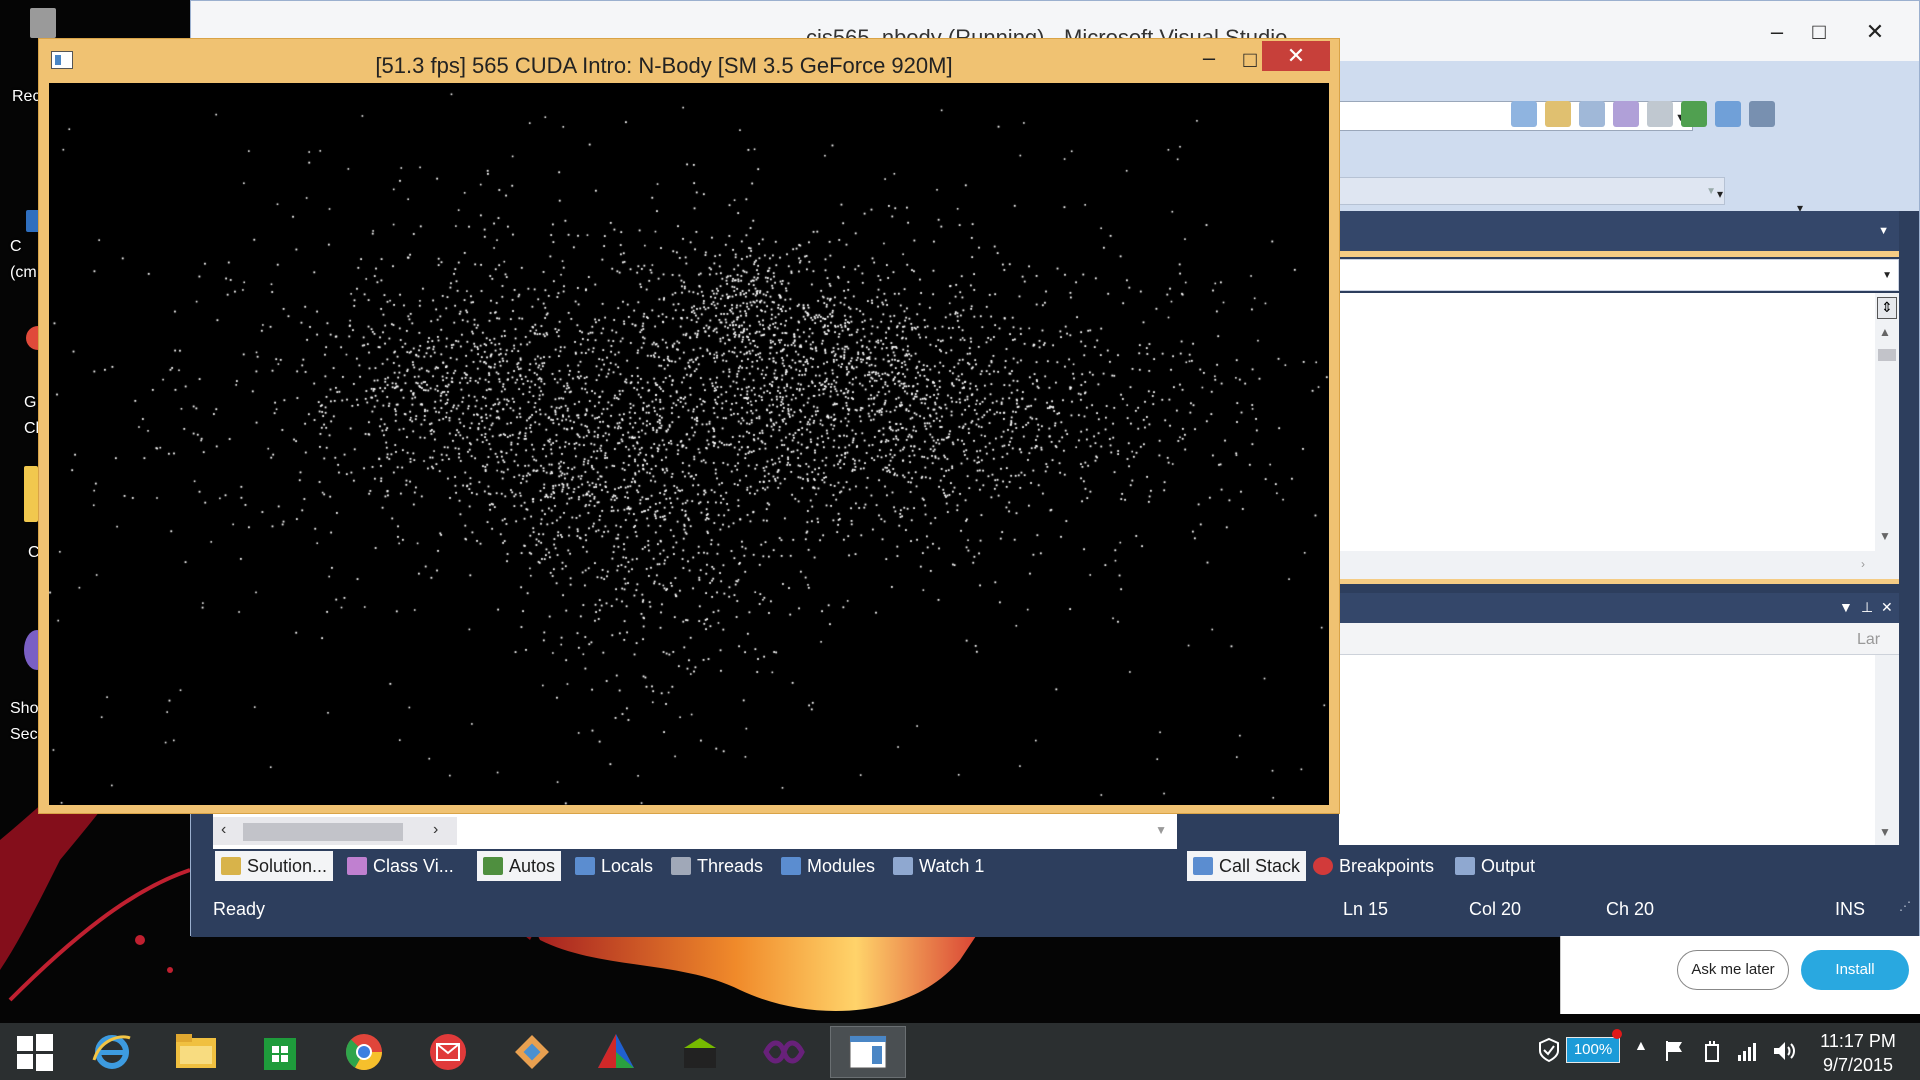 This screenshot has height=1080, width=1920. I want to click on find-icon, so click(1524, 114).